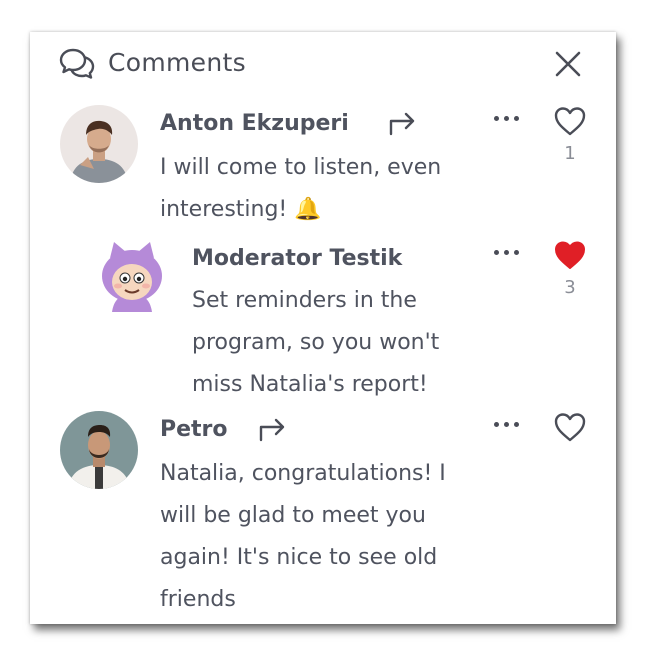 The height and width of the screenshot is (650, 659). I want to click on comments-header: Comments, so click(323, 64).